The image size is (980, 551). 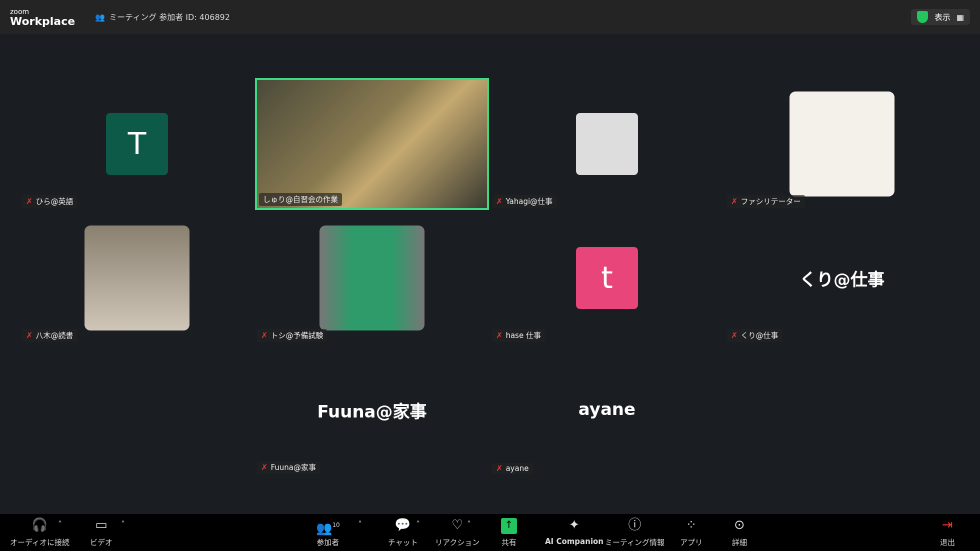 I want to click on share-button: ↑ 共有, so click(x=509, y=533).